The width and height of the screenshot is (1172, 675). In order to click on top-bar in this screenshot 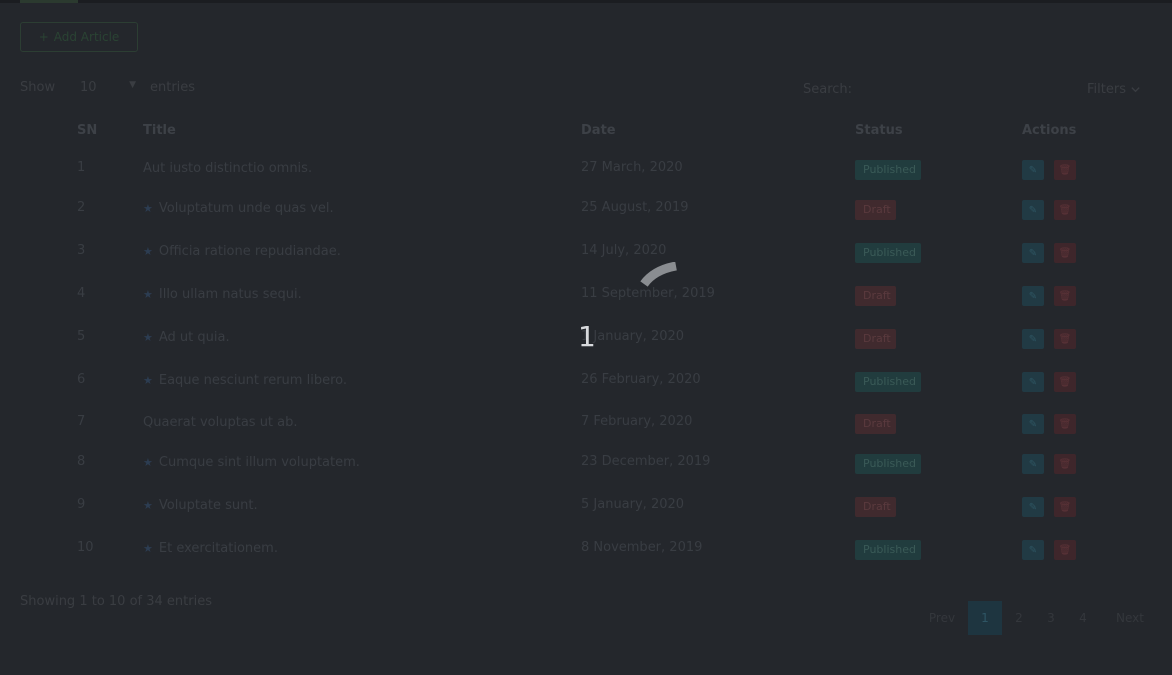, I will do `click(586, 1)`.